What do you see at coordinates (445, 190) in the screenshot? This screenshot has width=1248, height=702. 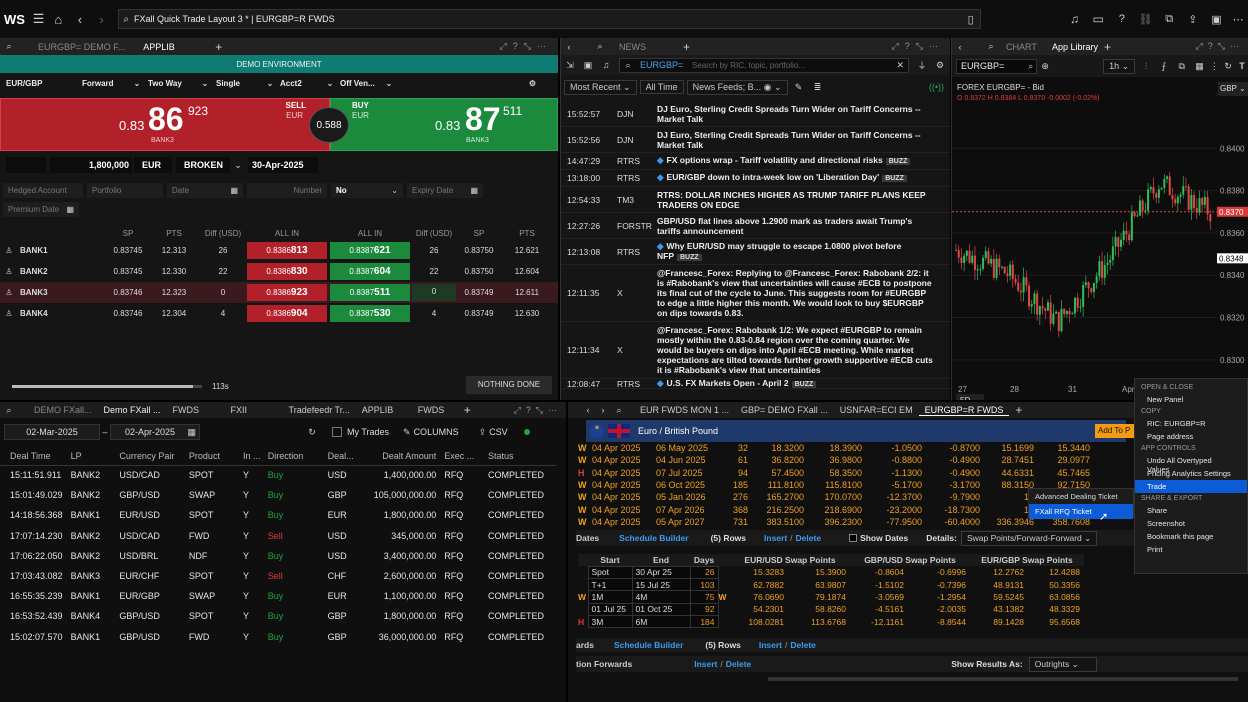 I see `expiry-date-field: Expiry Date ▦` at bounding box center [445, 190].